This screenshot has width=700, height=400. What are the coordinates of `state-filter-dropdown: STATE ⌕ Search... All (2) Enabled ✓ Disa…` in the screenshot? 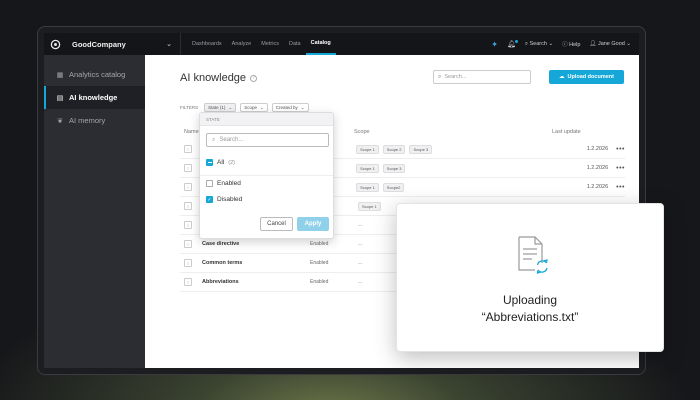 It's located at (266, 175).